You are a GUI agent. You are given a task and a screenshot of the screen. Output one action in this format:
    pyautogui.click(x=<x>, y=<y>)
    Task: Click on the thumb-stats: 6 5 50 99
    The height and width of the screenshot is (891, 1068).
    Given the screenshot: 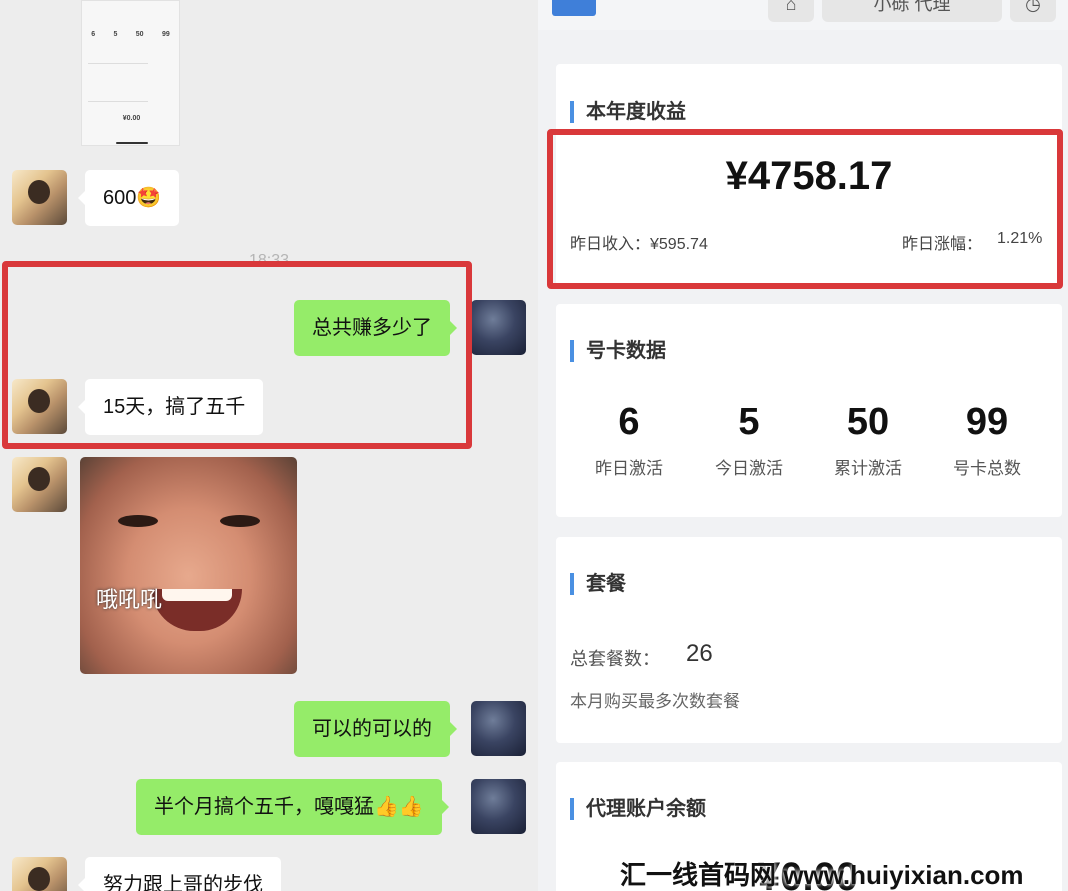 What is the action you would take?
    pyautogui.click(x=130, y=34)
    